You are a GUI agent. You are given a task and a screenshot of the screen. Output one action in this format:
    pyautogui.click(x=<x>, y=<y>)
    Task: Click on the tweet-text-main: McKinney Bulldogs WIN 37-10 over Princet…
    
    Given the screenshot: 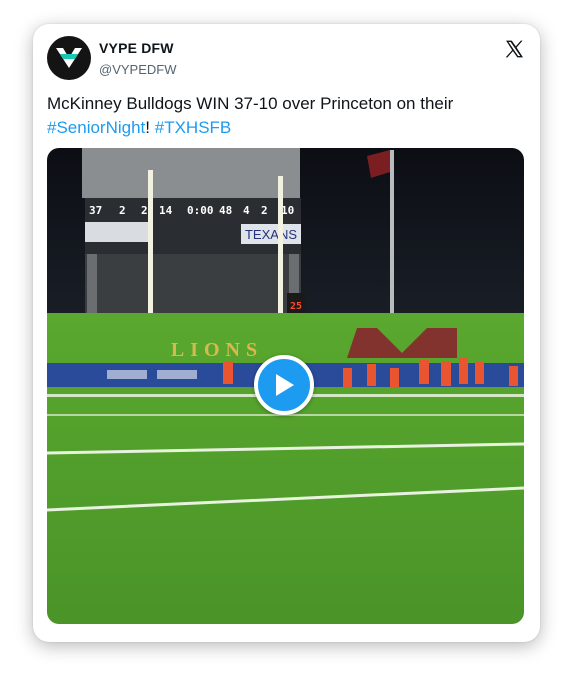 What is the action you would take?
    pyautogui.click(x=250, y=103)
    